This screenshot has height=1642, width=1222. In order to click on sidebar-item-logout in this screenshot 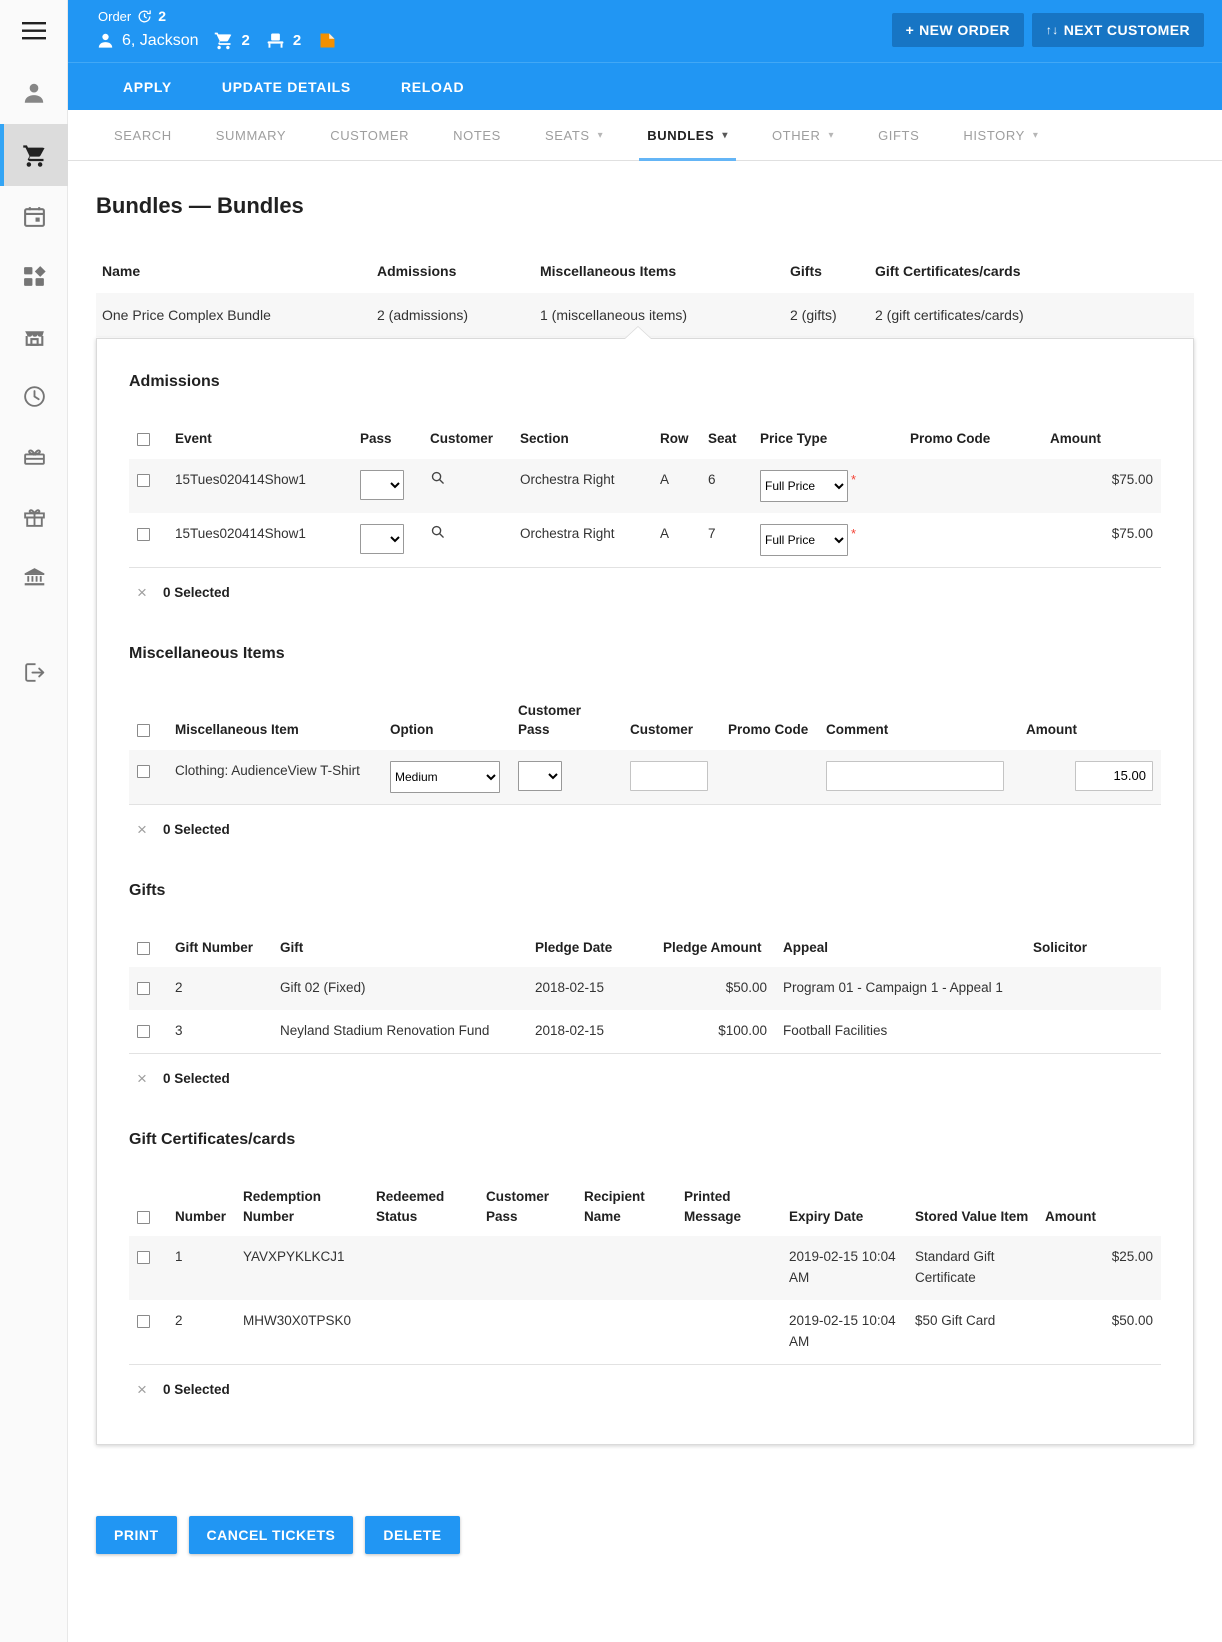, I will do `click(34, 672)`.